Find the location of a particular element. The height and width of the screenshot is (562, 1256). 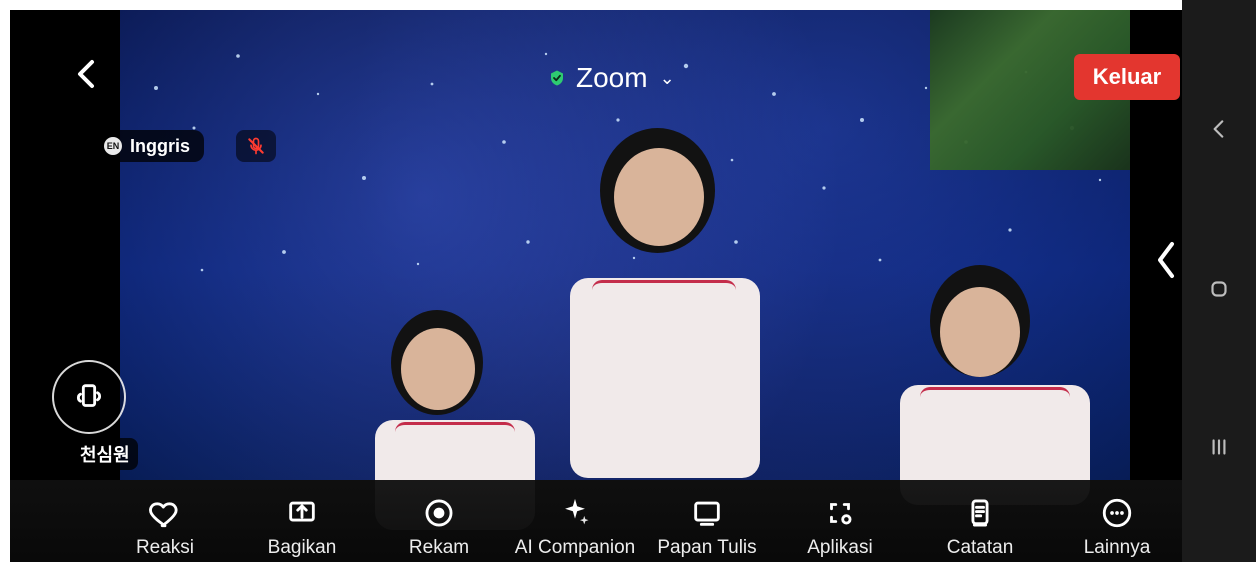

rotate-device-icon is located at coordinates (89, 395).